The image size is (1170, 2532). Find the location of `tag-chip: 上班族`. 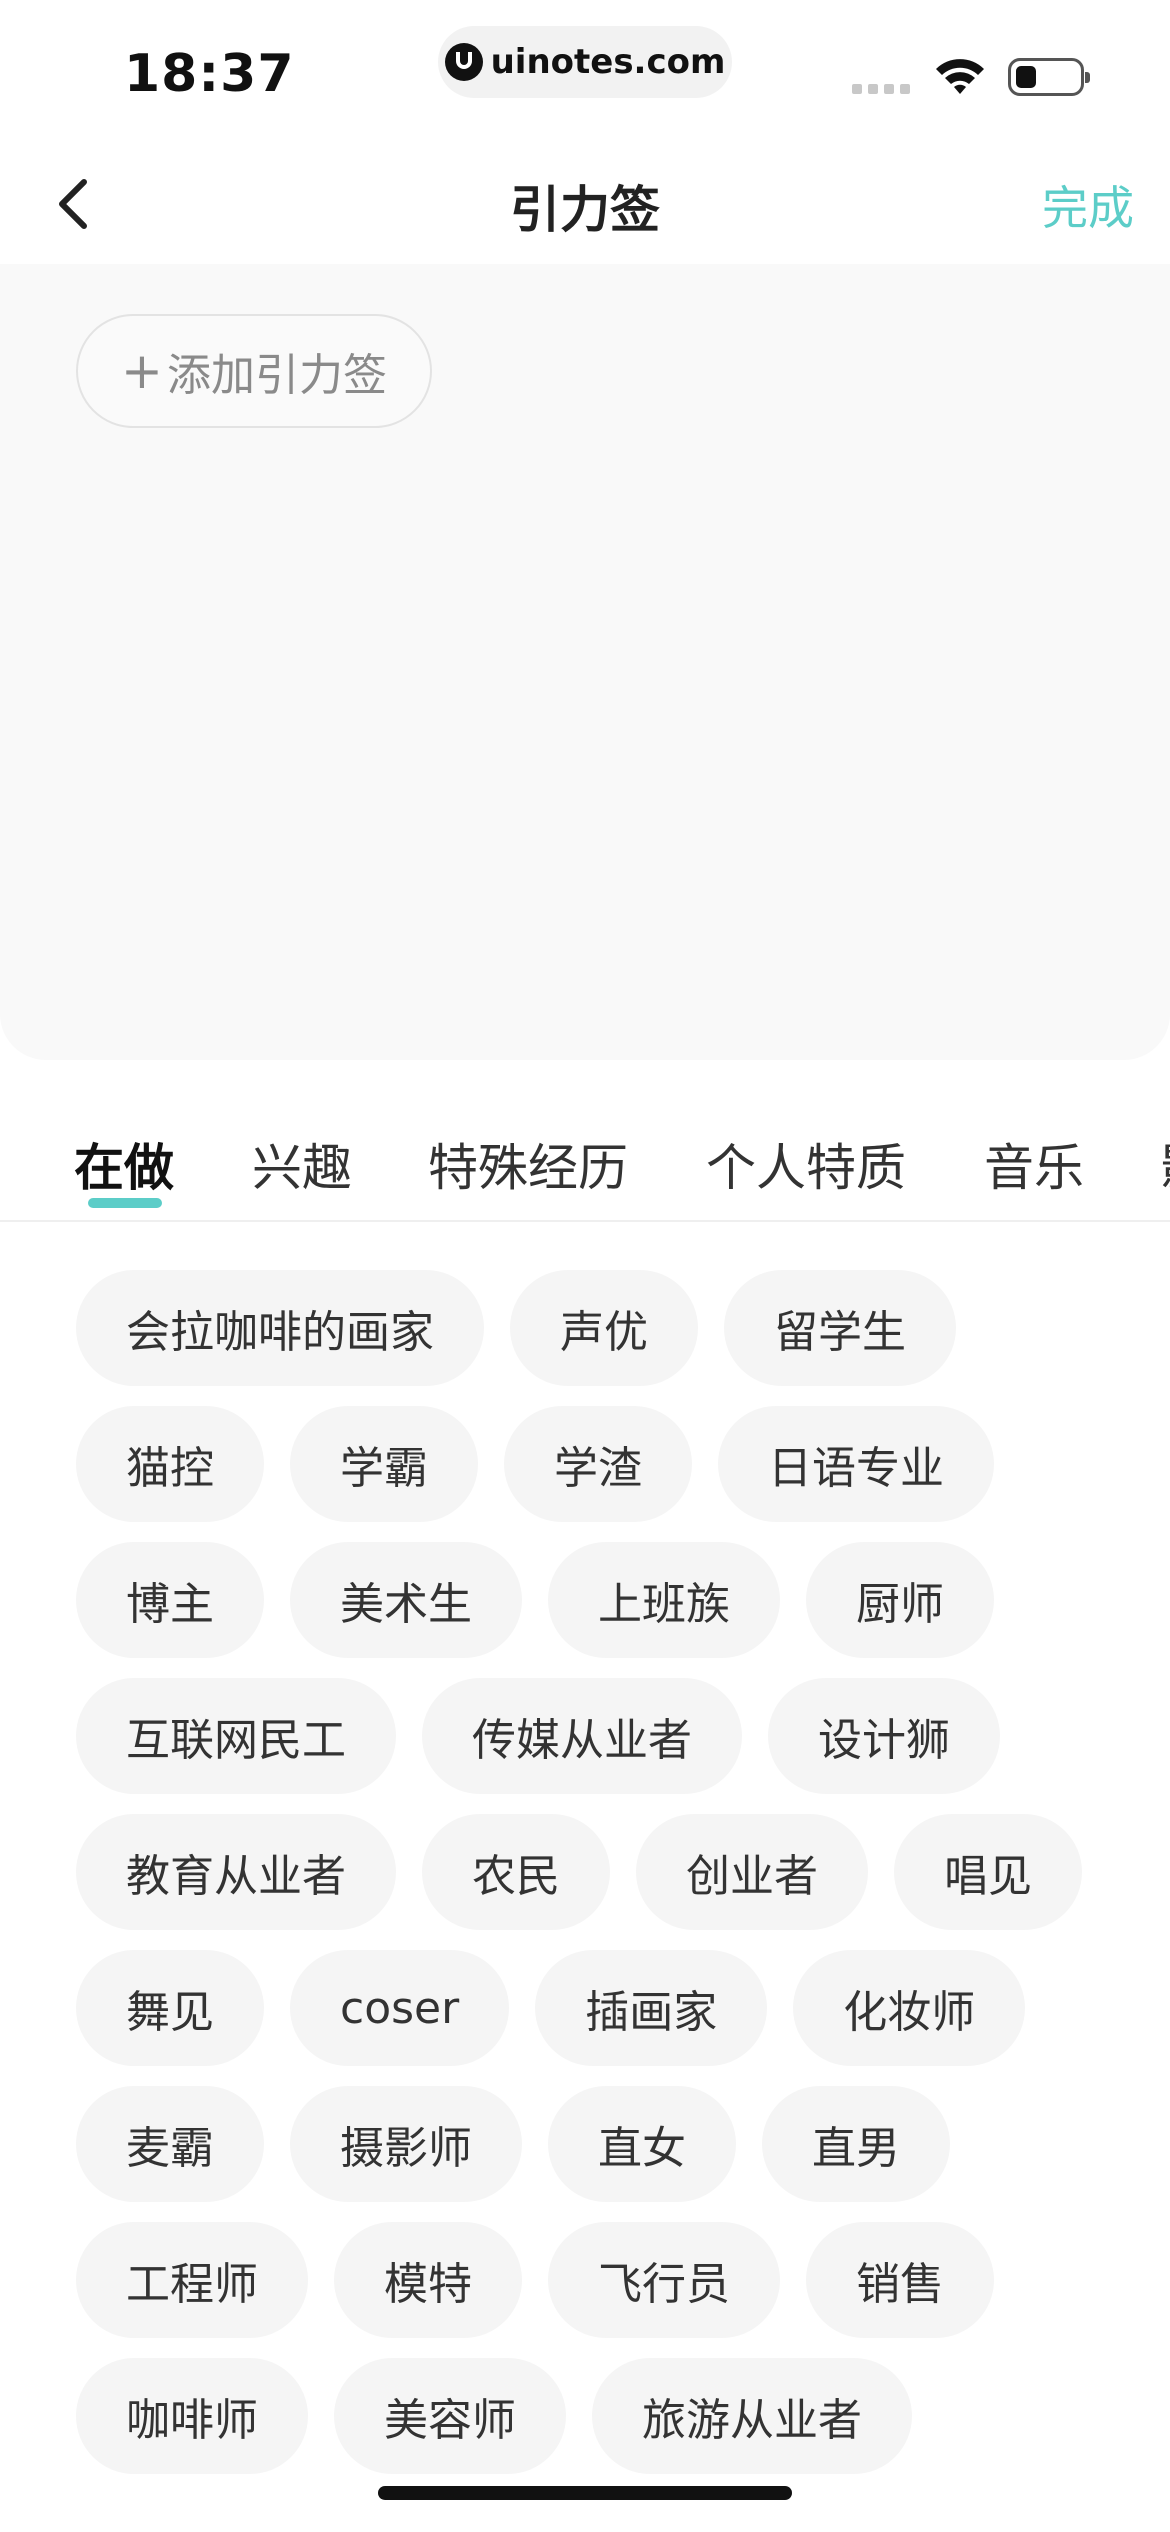

tag-chip: 上班族 is located at coordinates (664, 1600).